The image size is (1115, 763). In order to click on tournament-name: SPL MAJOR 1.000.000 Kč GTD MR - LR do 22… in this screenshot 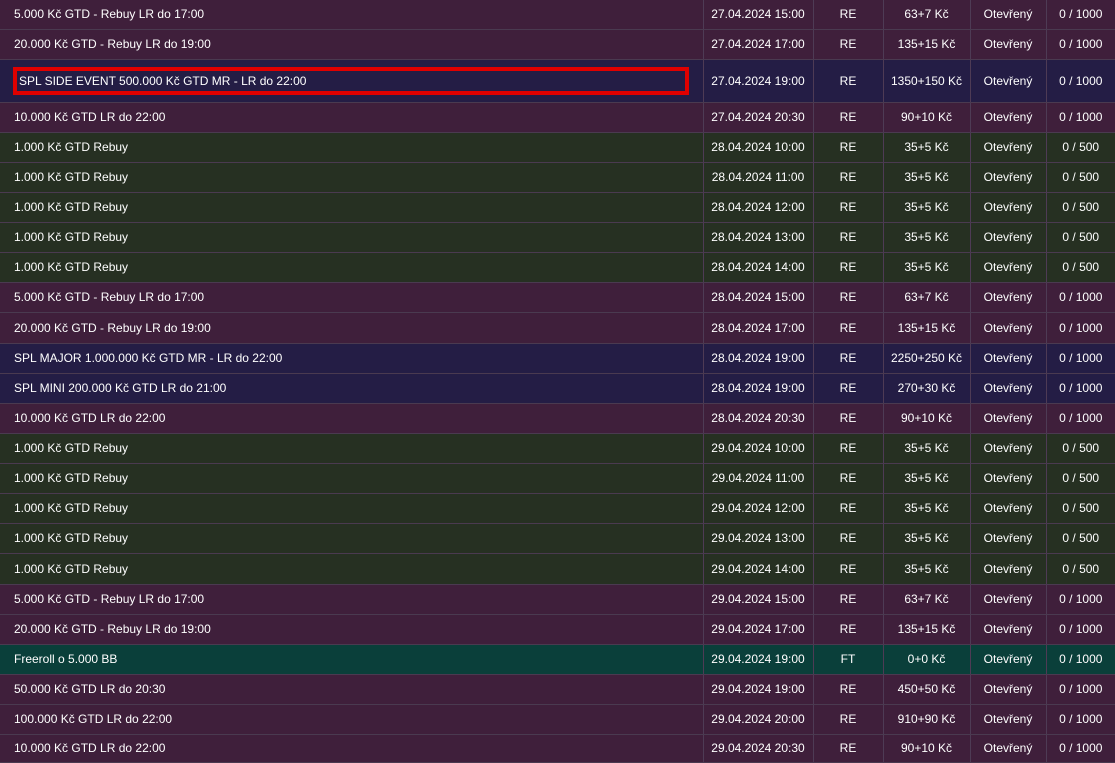, I will do `click(148, 358)`.